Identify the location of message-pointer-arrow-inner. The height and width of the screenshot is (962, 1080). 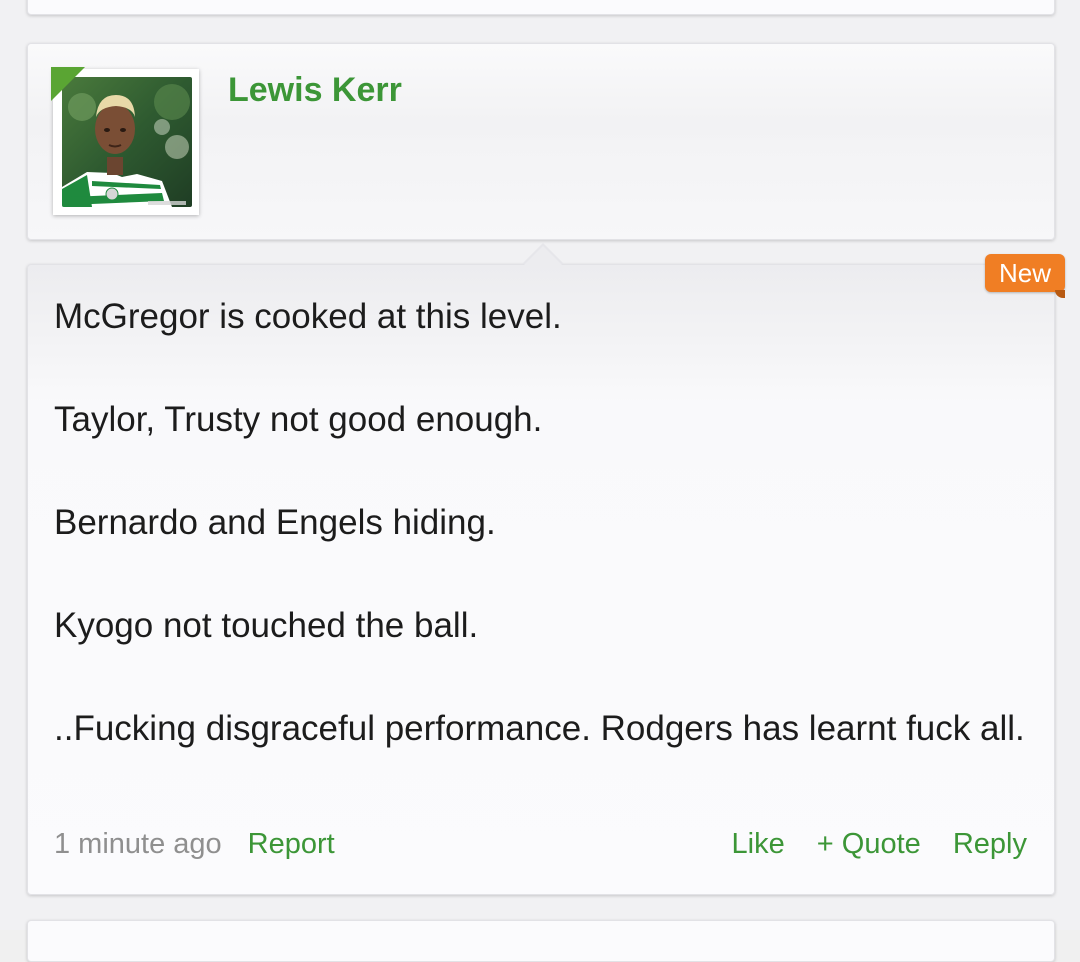
(543, 255).